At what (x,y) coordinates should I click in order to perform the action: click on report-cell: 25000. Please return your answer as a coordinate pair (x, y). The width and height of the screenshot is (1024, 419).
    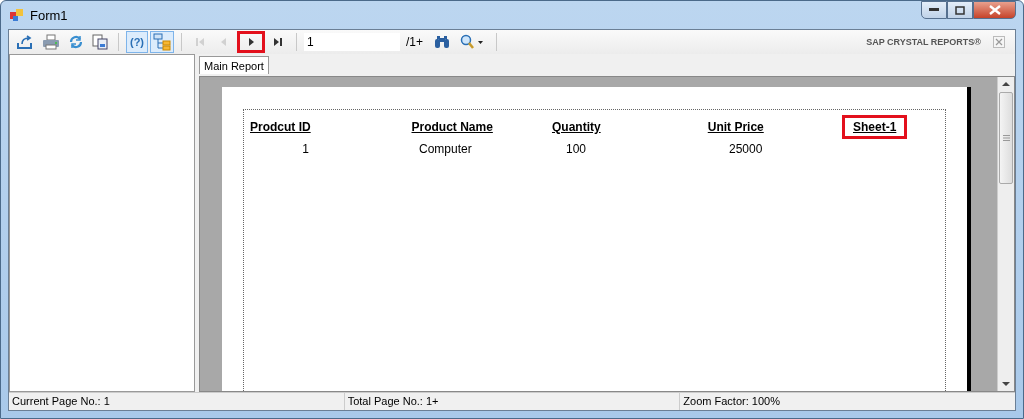
    Looking at the image, I should click on (746, 149).